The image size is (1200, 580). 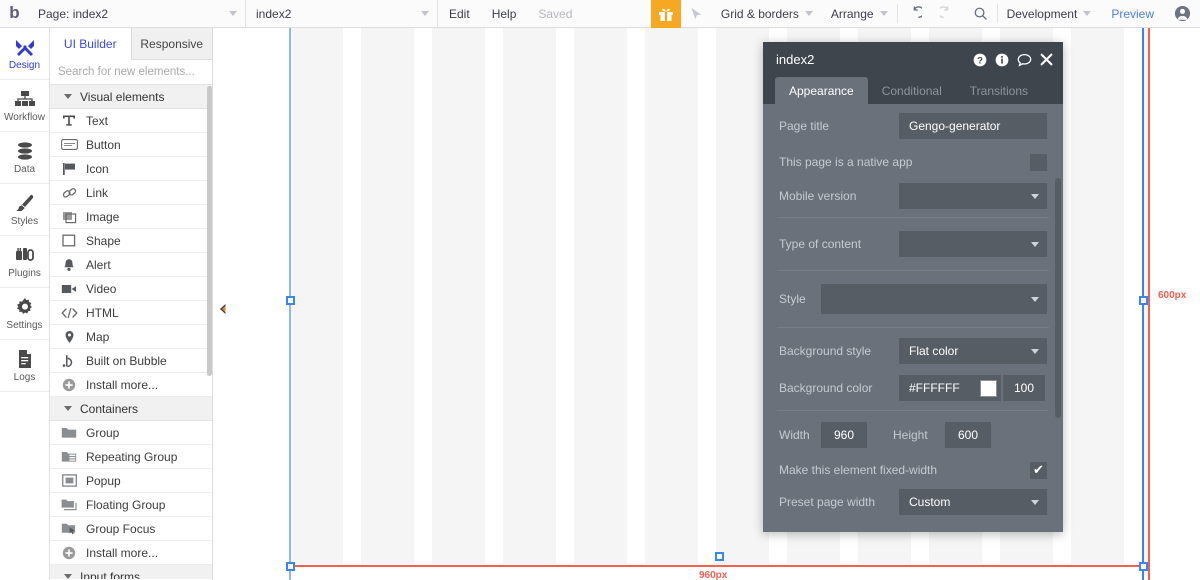 I want to click on page-selector: Page: index2, so click(x=137, y=13).